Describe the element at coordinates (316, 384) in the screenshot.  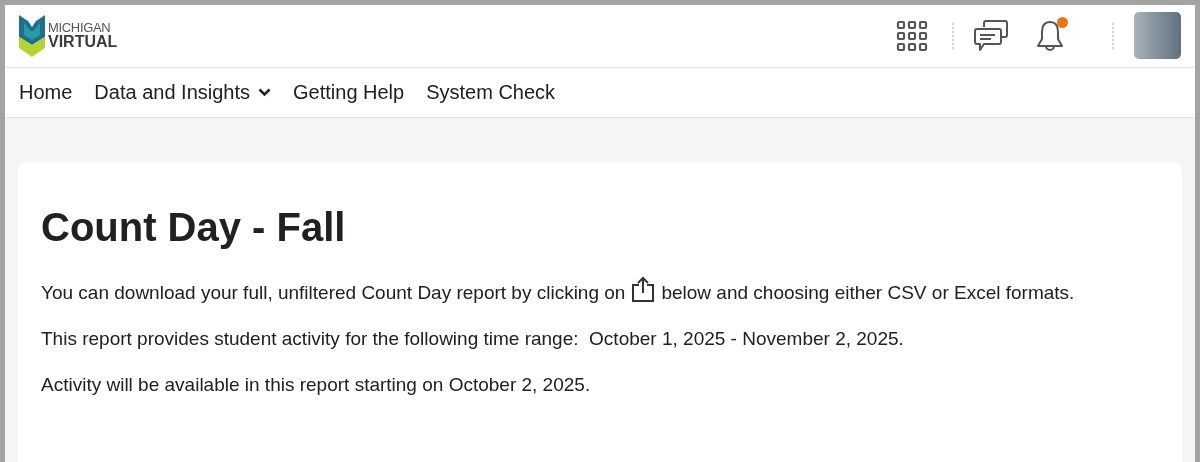
I see `paragraph-text: Activity will be available in this report starting on October 2, 2025.` at that location.